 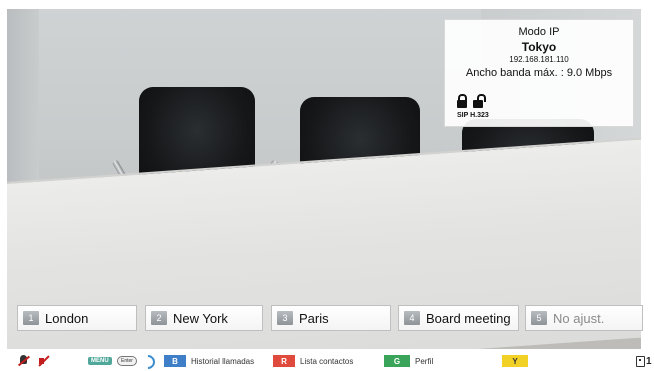 I want to click on contact-list-label: Lista contactos, so click(x=327, y=361).